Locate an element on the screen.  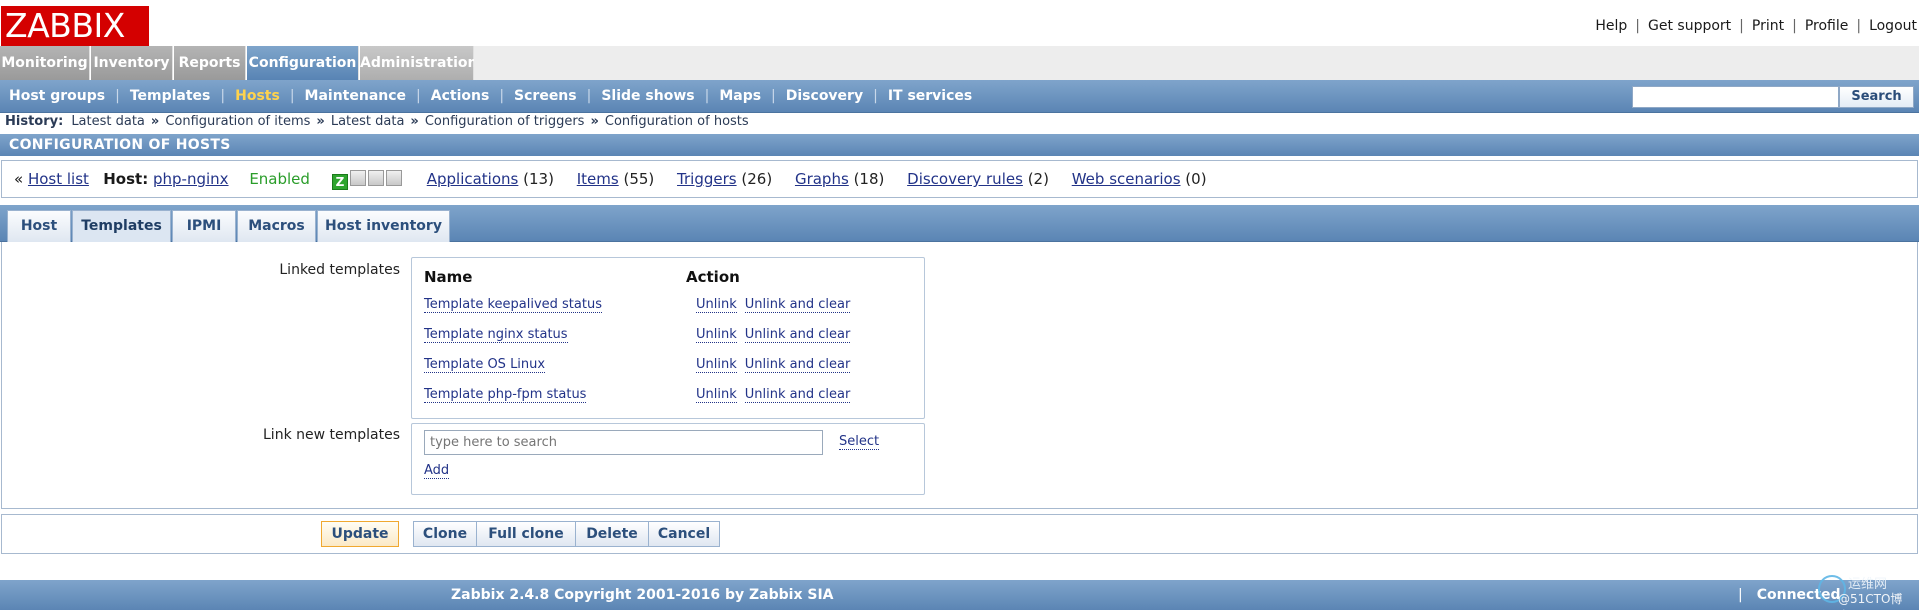
sub-menu-maps: Maps is located at coordinates (740, 96).